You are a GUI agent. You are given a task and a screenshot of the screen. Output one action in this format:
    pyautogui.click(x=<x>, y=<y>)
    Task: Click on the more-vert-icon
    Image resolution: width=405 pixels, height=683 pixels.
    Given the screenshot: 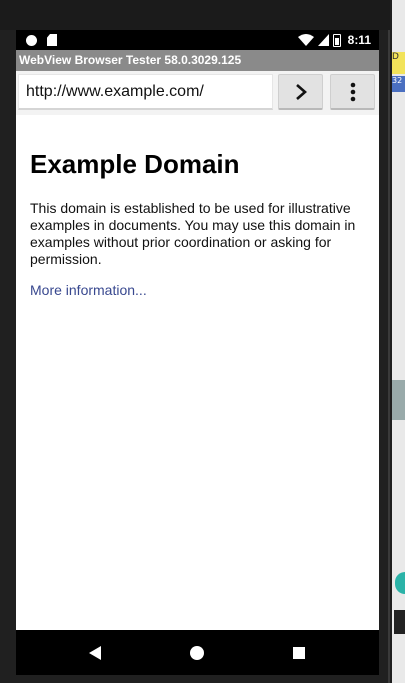 What is the action you would take?
    pyautogui.click(x=352, y=91)
    